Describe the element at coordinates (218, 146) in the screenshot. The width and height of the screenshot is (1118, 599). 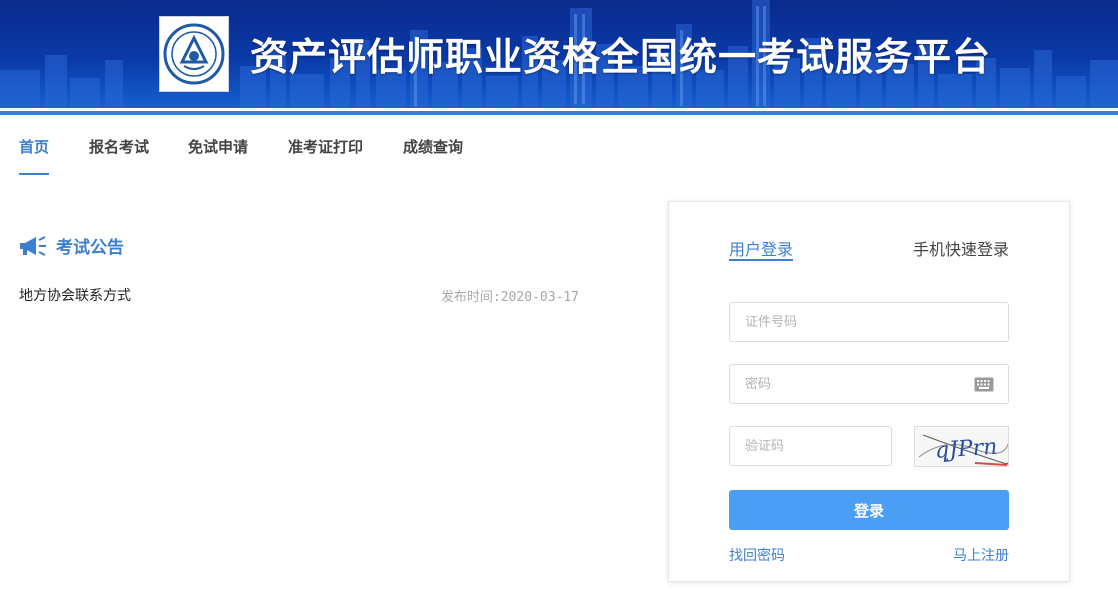
I see `nav-item-exemption: 免试申请` at that location.